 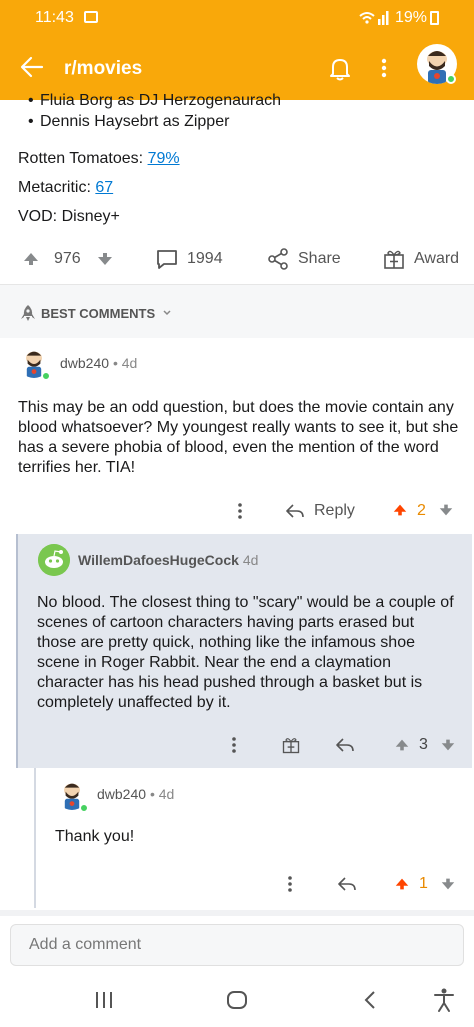 I want to click on chevron-down-icon, so click(x=167, y=313).